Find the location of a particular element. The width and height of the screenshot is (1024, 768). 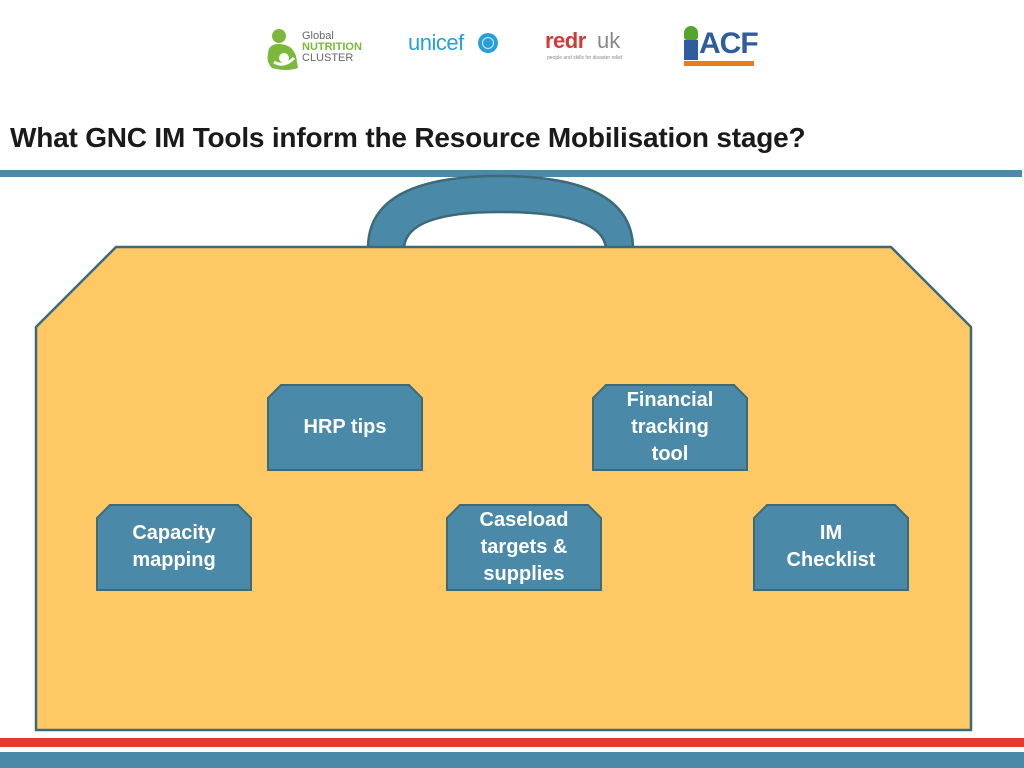

tool-caseload-targets-supplies: Caseload targets & supplies is located at coordinates (524, 547).